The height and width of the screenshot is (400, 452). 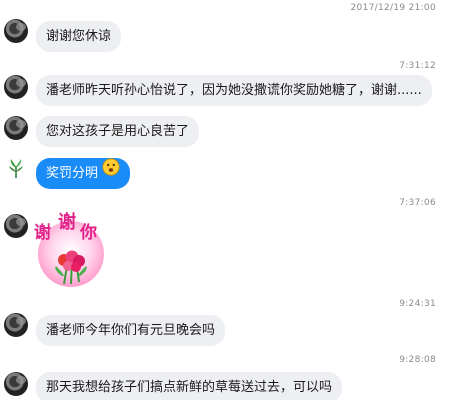 I want to click on message-bubble: 您对这孩子是用心良苦了, so click(x=118, y=131).